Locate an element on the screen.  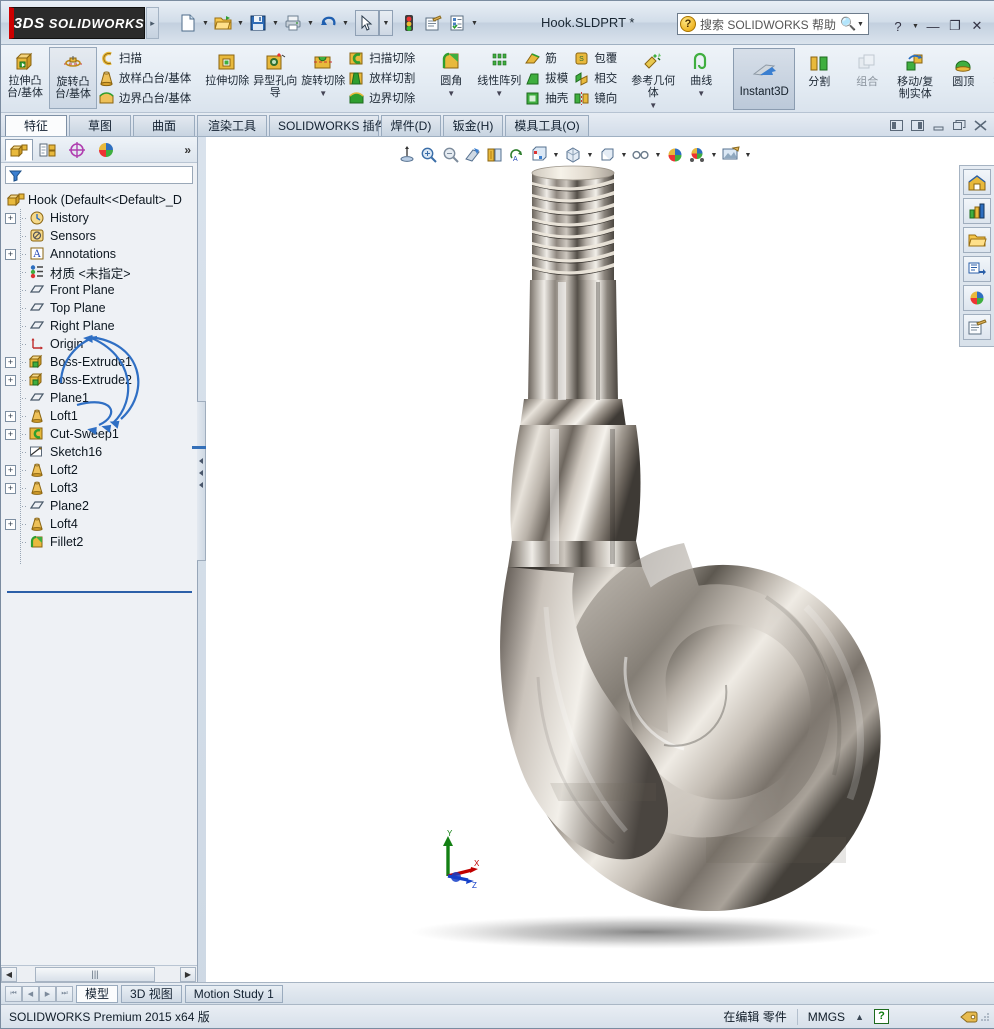
solidworks-logo: 3DS SOLIDWORKS is located at coordinates (77, 23).